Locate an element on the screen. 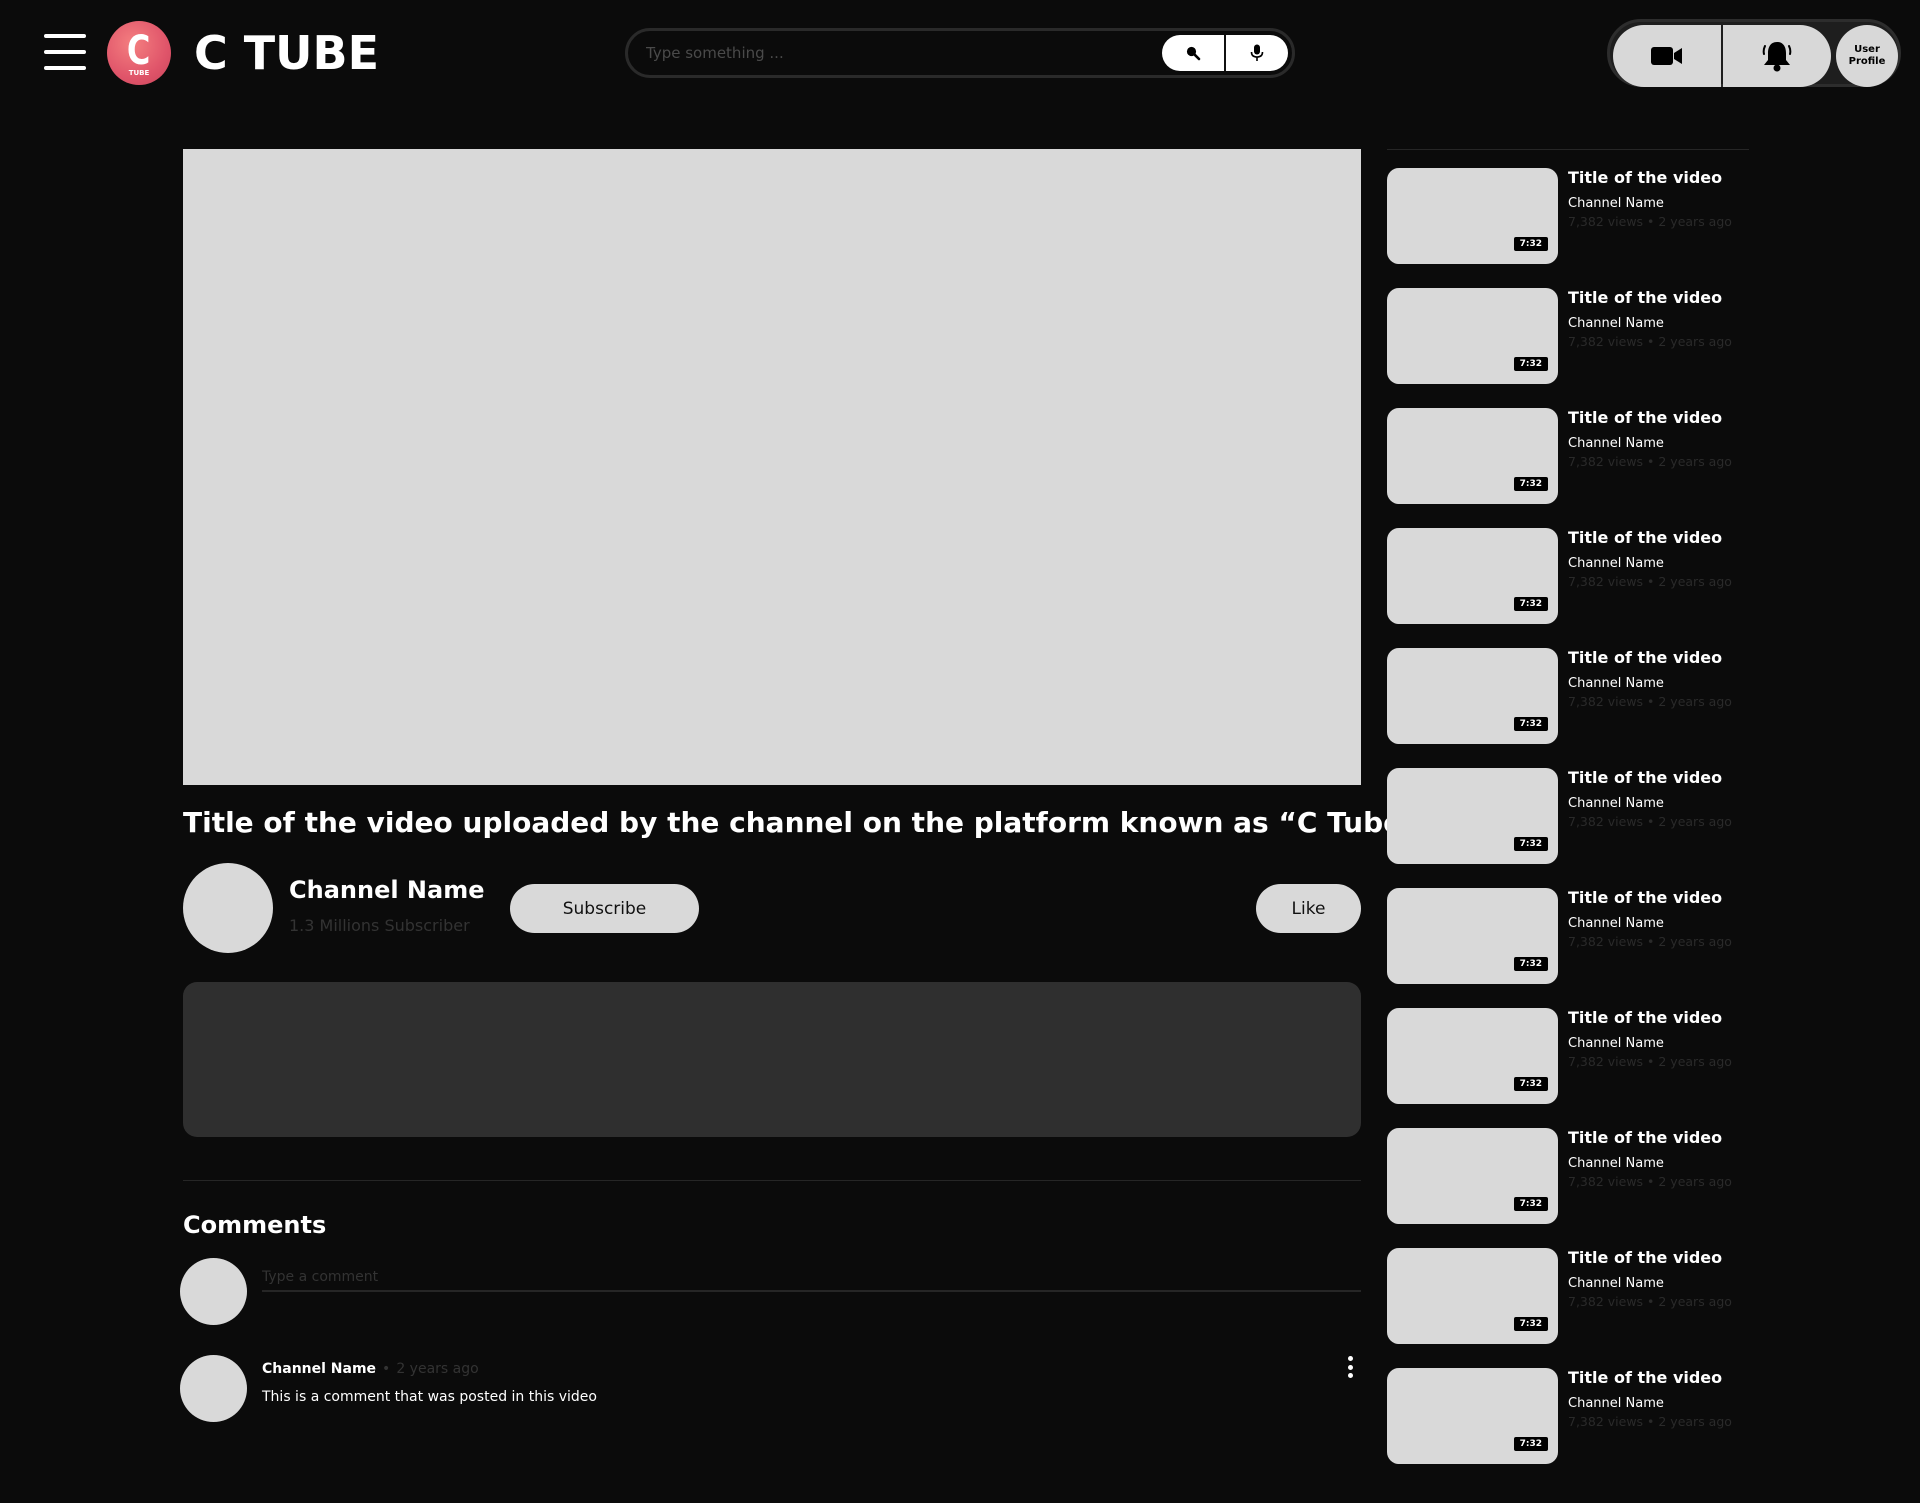  search-button is located at coordinates (1193, 53).